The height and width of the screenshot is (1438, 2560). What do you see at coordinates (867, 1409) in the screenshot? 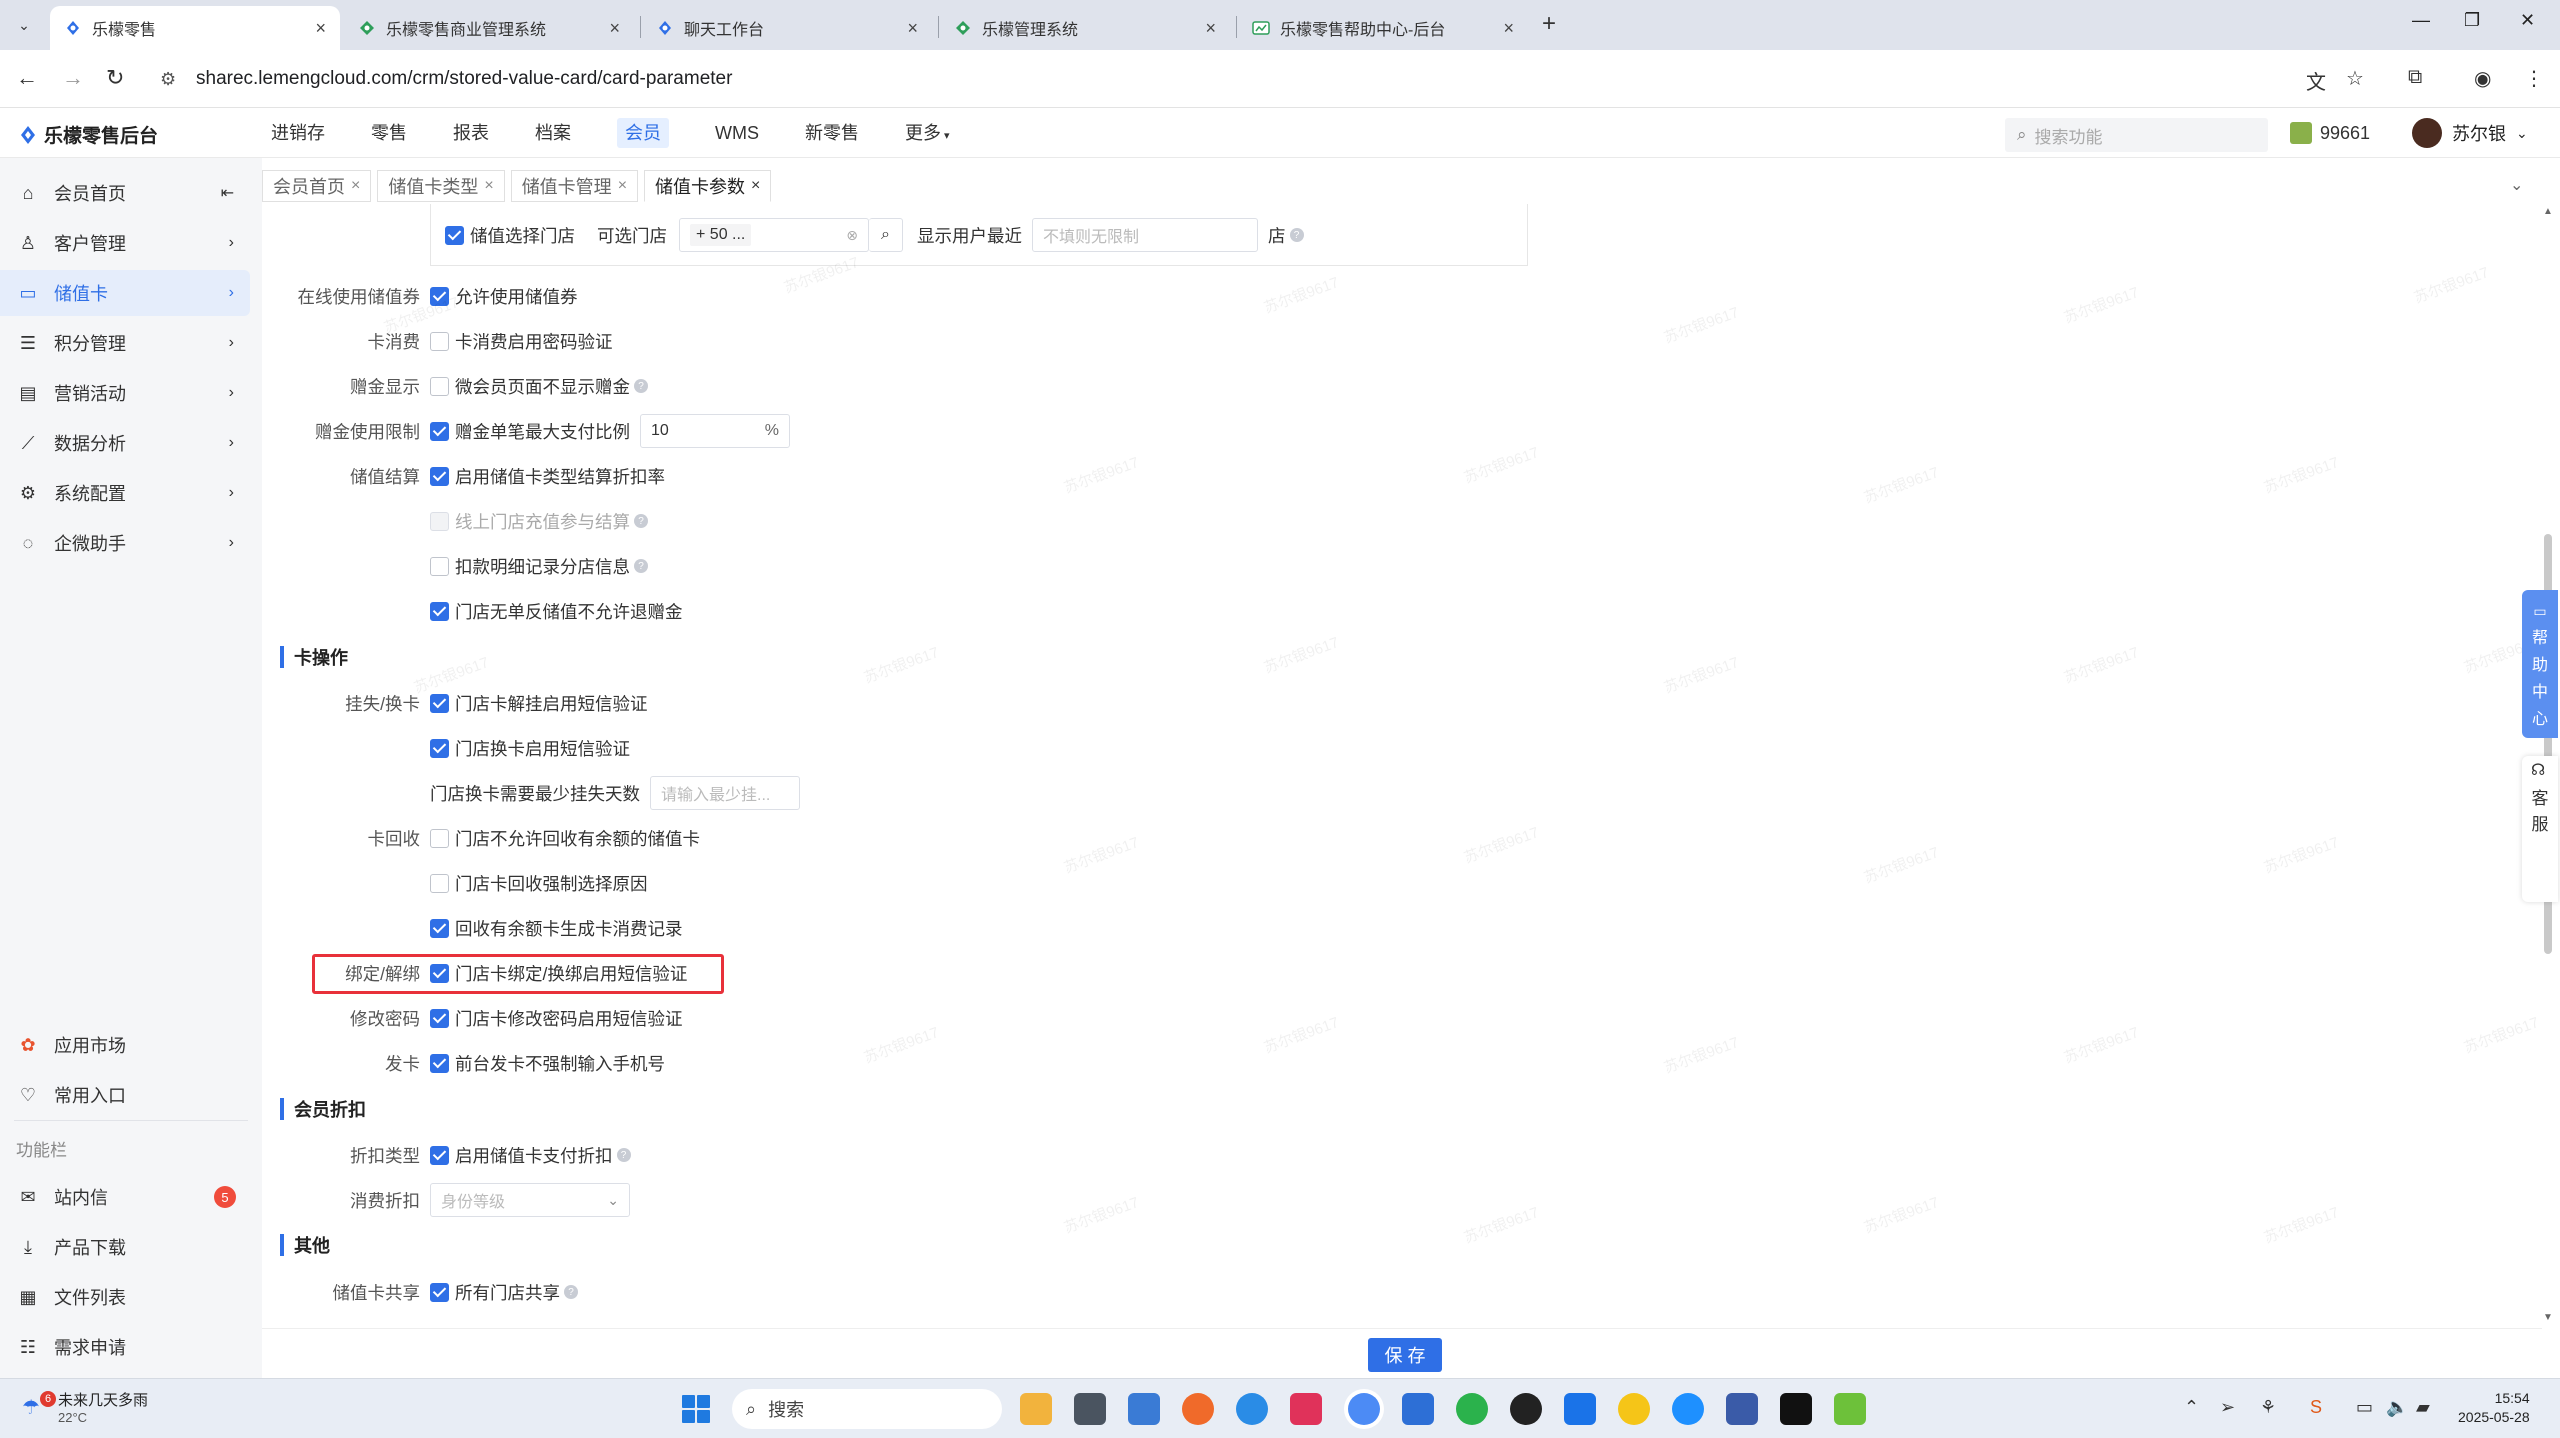
I see `taskbar-search: ⌕ 搜索` at bounding box center [867, 1409].